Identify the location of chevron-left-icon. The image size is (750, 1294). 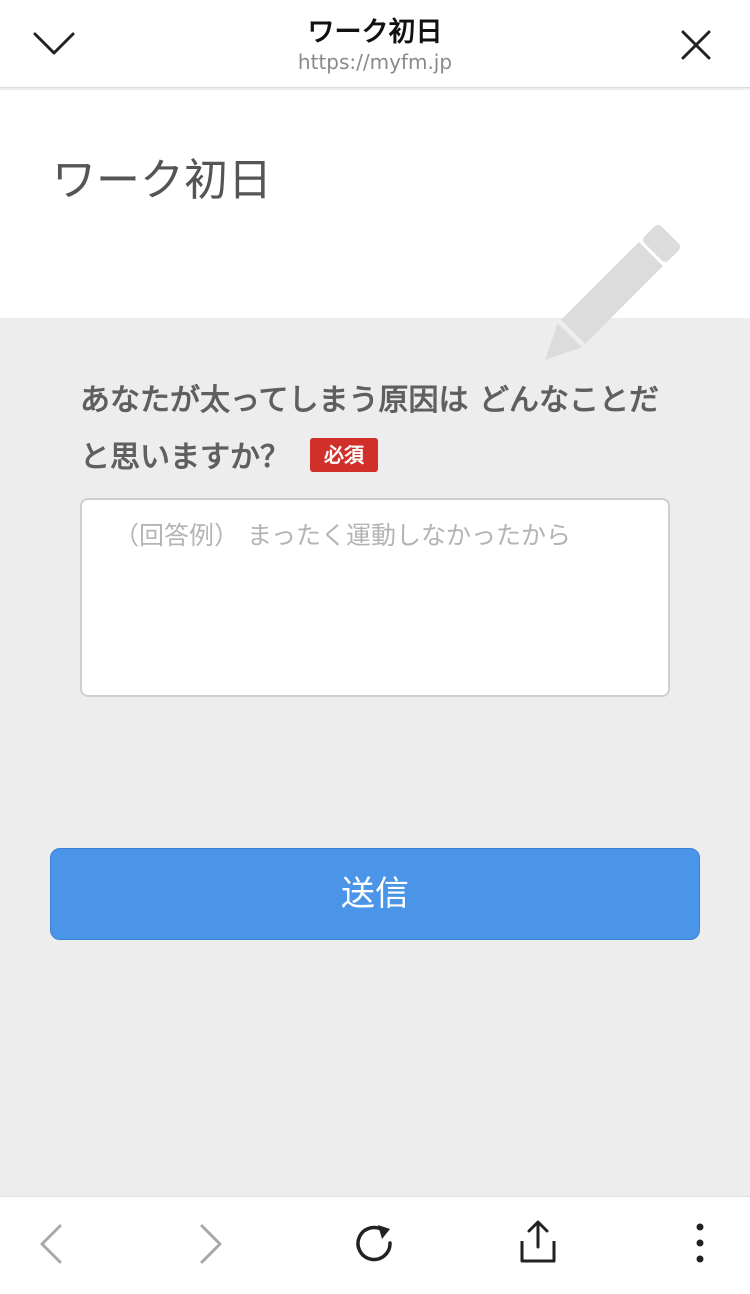
(51, 1244).